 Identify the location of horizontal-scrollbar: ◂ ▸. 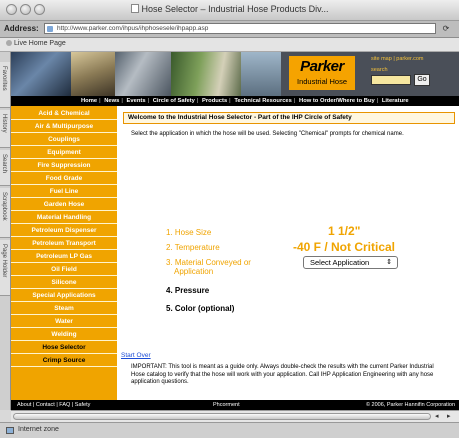
(235, 416).